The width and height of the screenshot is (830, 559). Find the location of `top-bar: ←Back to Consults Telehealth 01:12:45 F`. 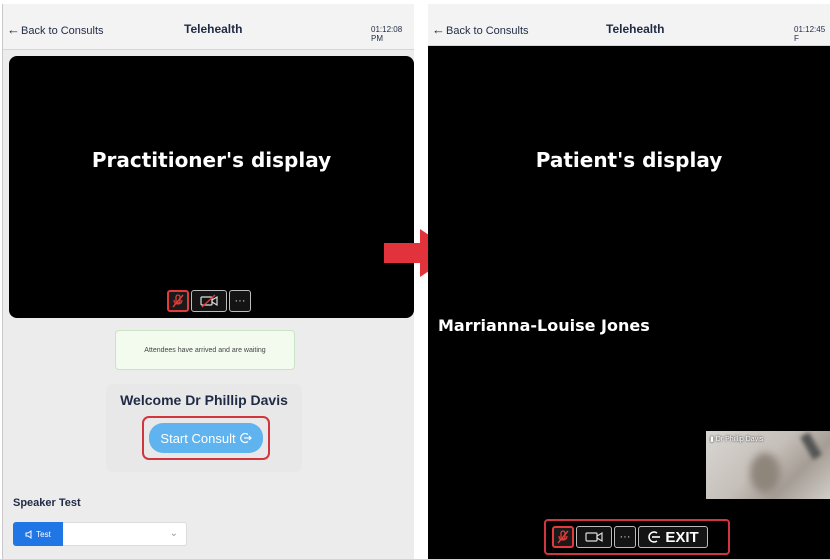

top-bar: ←Back to Consults Telehealth 01:12:45 F is located at coordinates (629, 25).